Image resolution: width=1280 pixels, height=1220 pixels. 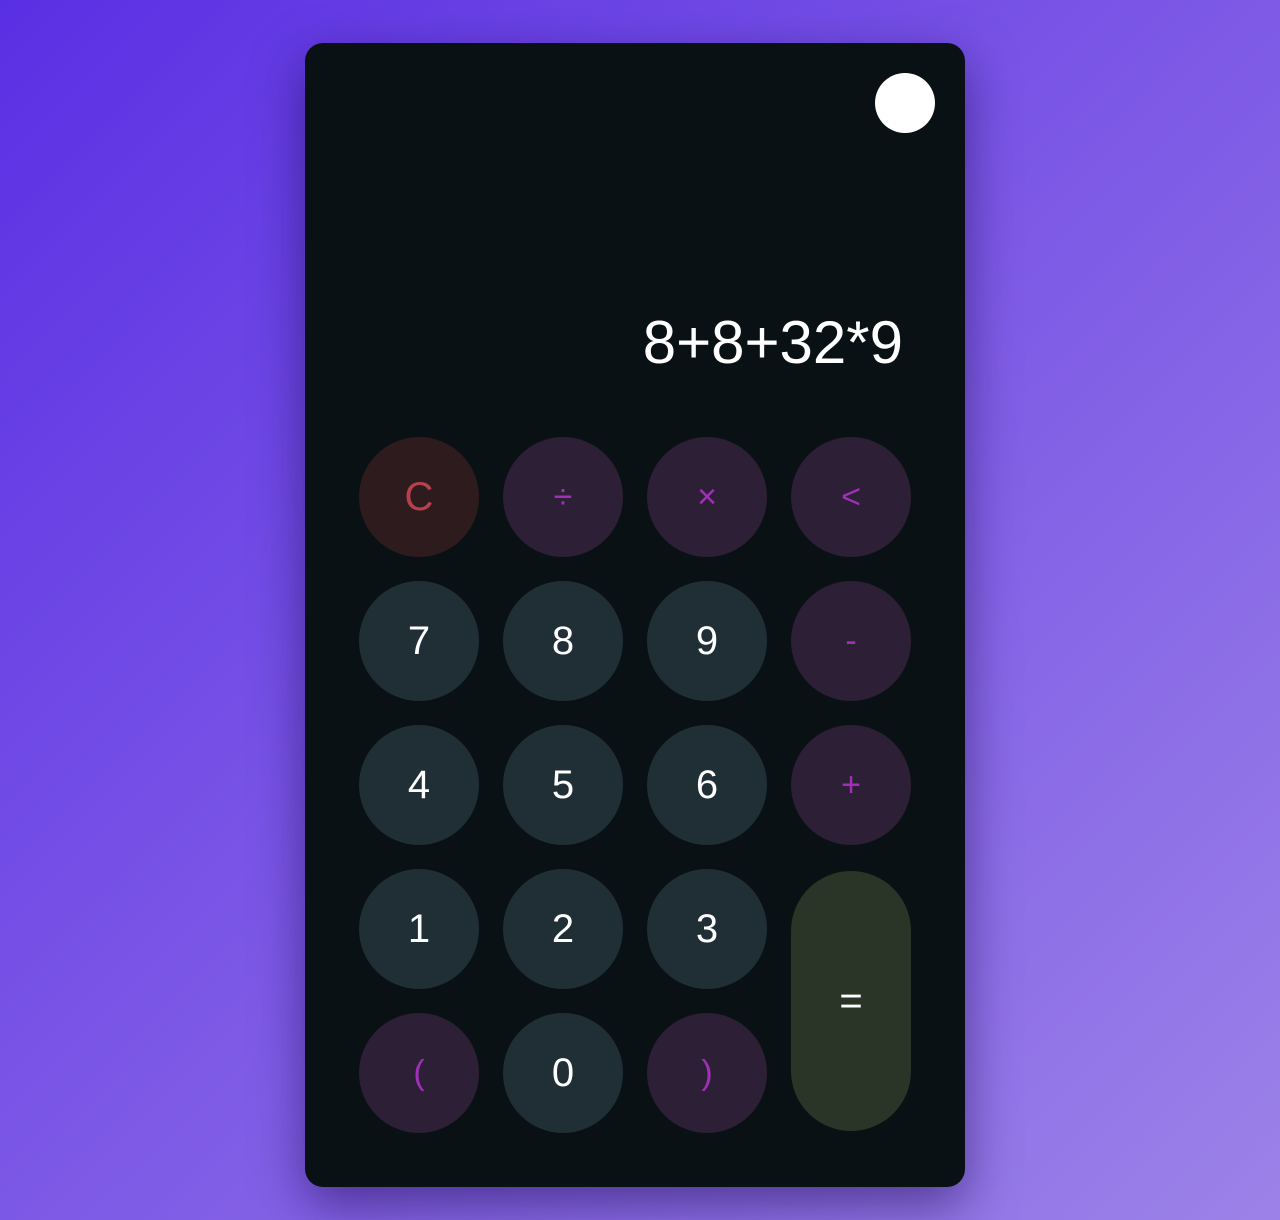 I want to click on multiply-button: ×, so click(x=707, y=497).